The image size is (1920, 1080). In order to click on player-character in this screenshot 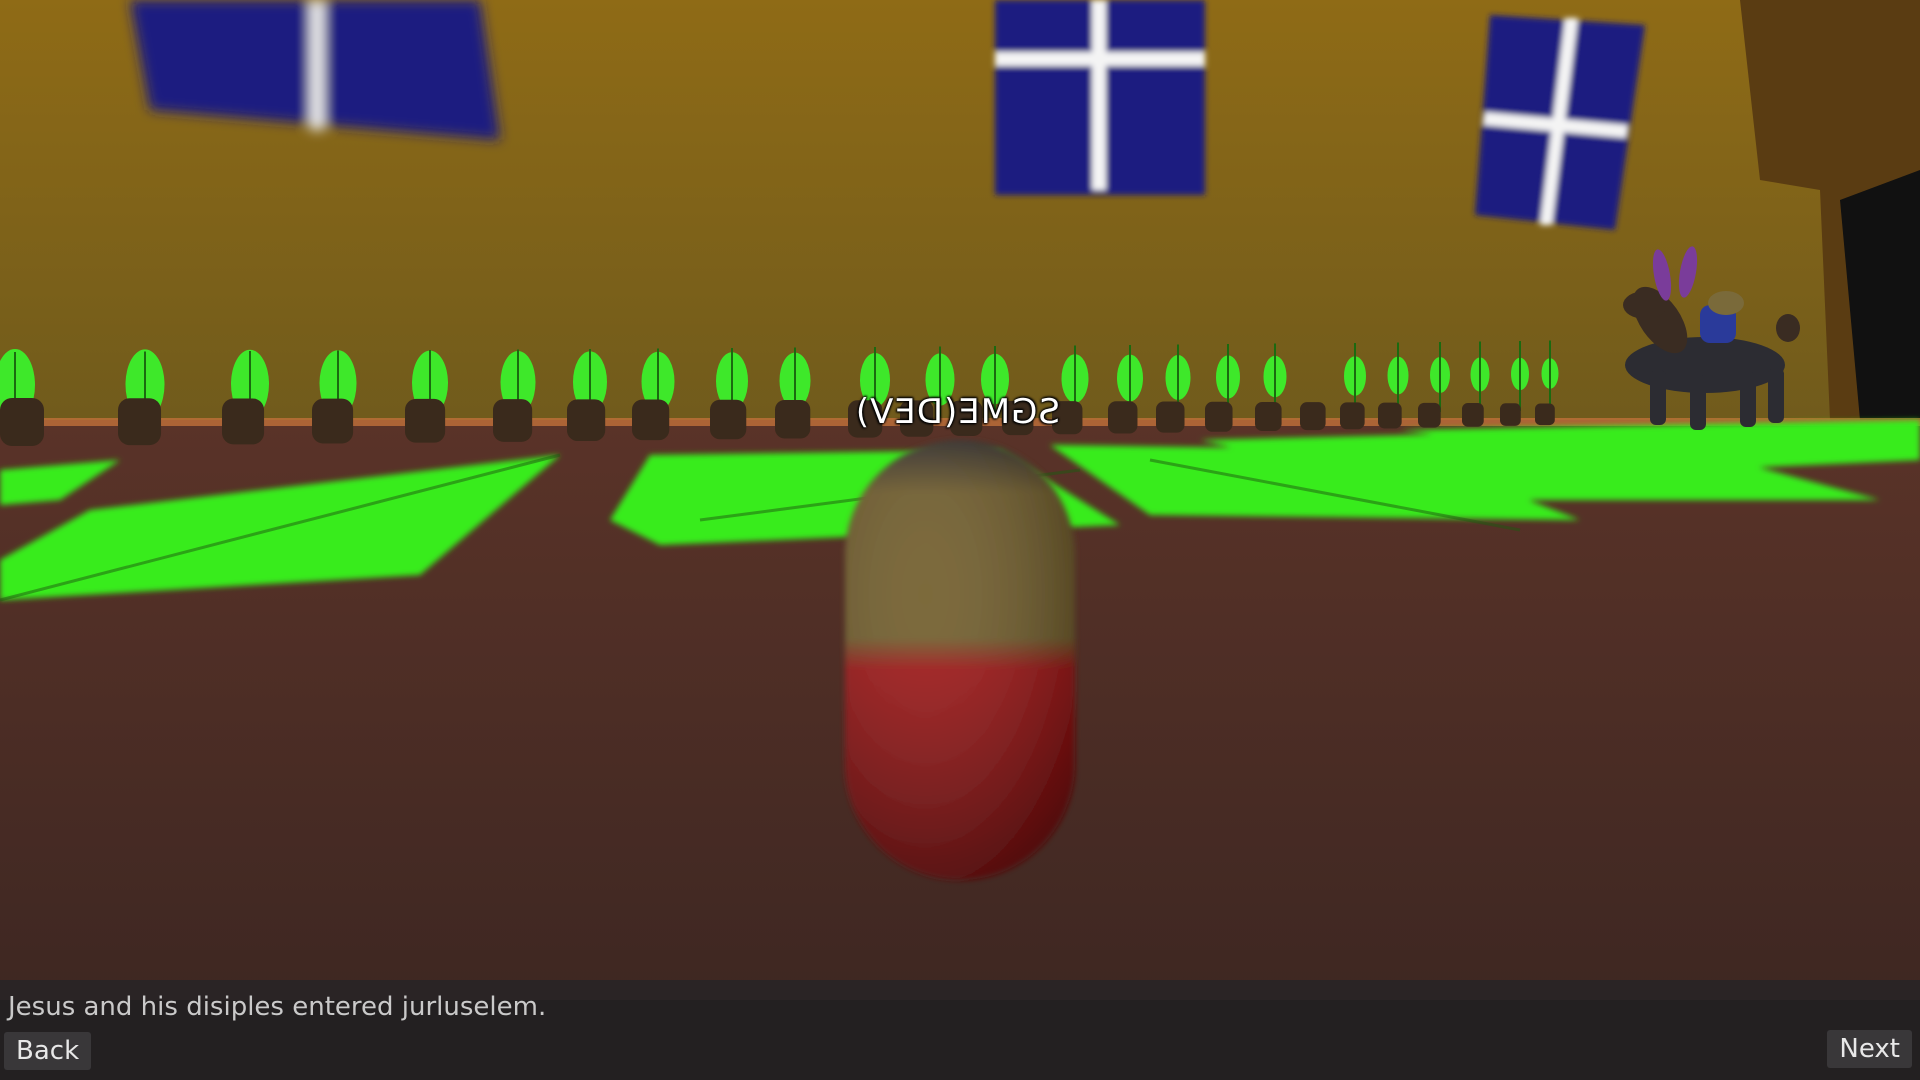, I will do `click(960, 660)`.